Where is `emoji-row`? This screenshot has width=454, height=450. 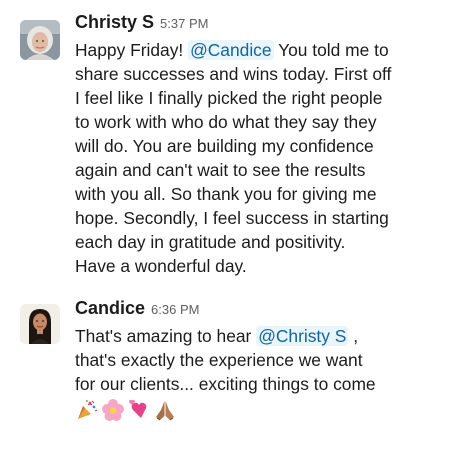 emoji-row is located at coordinates (260, 410).